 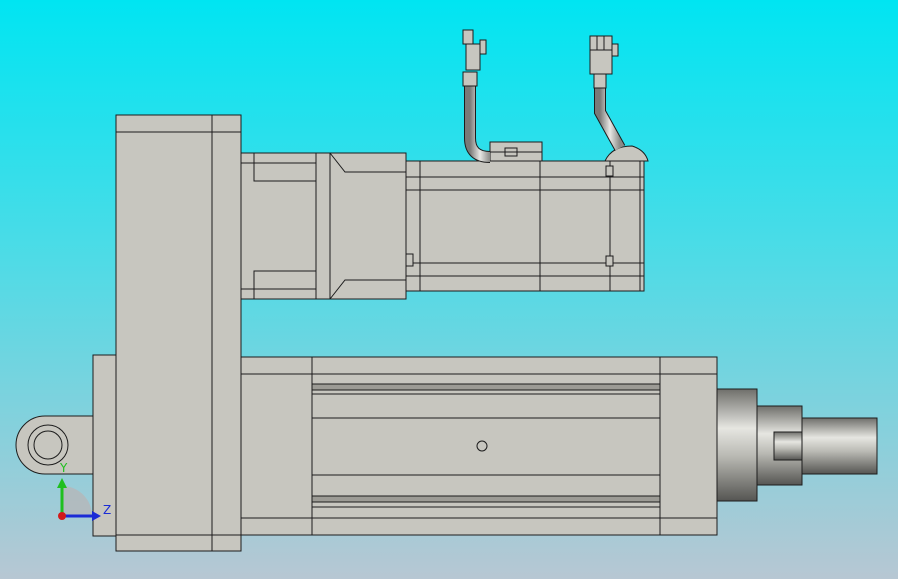 What do you see at coordinates (107, 510) in the screenshot?
I see `triad-z-label: Z` at bounding box center [107, 510].